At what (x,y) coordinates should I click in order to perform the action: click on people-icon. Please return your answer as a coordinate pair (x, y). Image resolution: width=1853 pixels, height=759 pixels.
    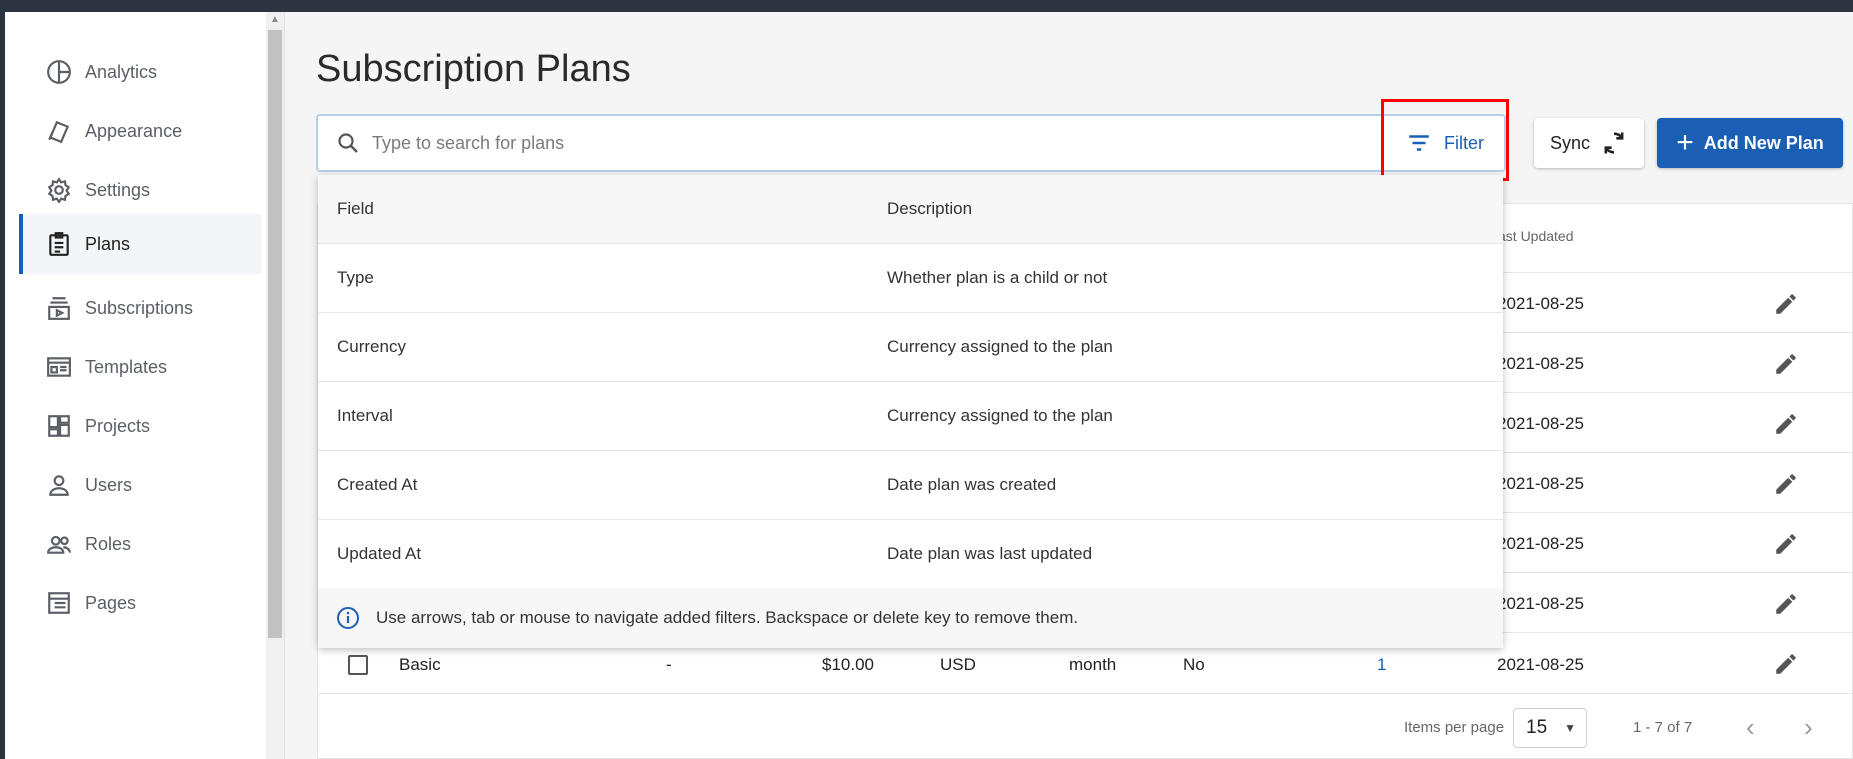
    Looking at the image, I should click on (59, 544).